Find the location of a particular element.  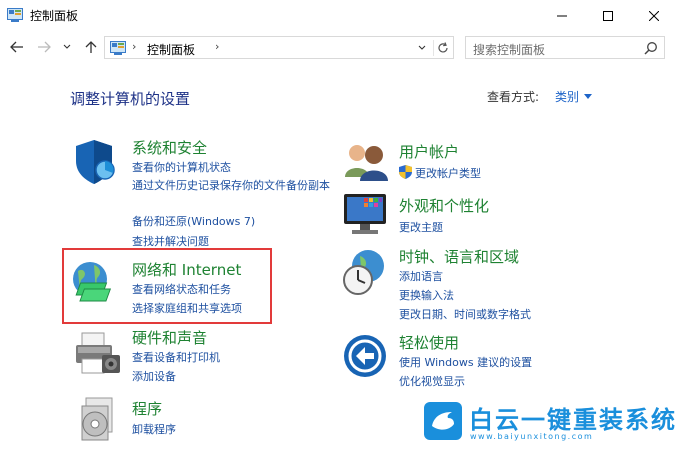

link-optimize-visual-display: 优化视觉显示 is located at coordinates (432, 381).